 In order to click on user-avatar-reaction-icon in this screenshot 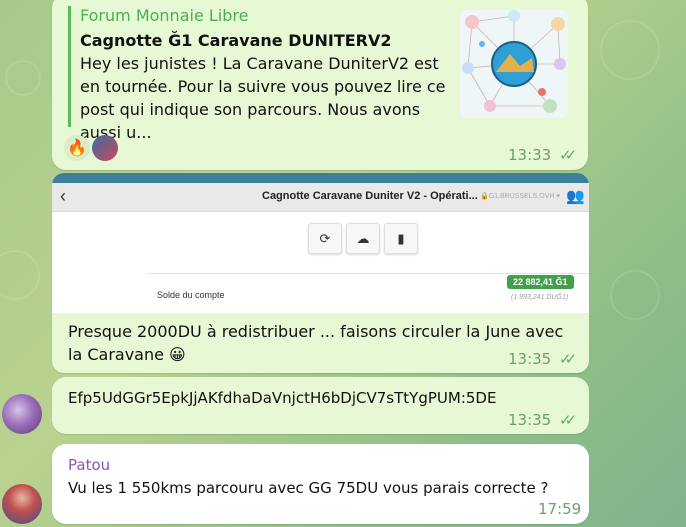, I will do `click(105, 148)`.